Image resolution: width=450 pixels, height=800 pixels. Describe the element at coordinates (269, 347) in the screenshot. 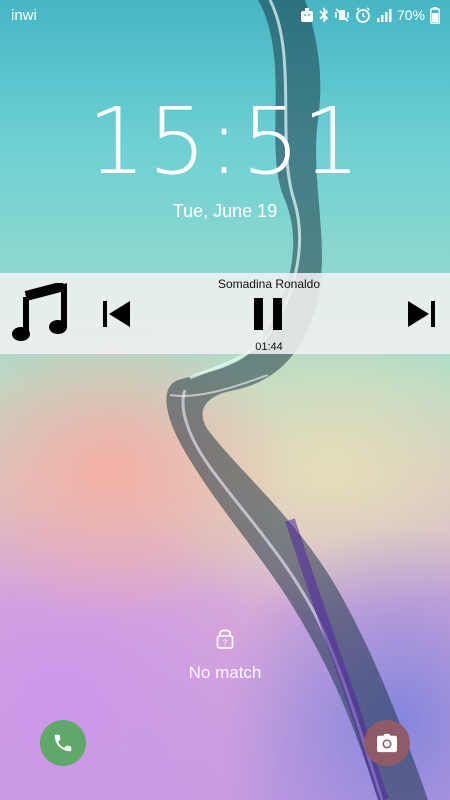

I see `elapsed-time: 01:44` at that location.